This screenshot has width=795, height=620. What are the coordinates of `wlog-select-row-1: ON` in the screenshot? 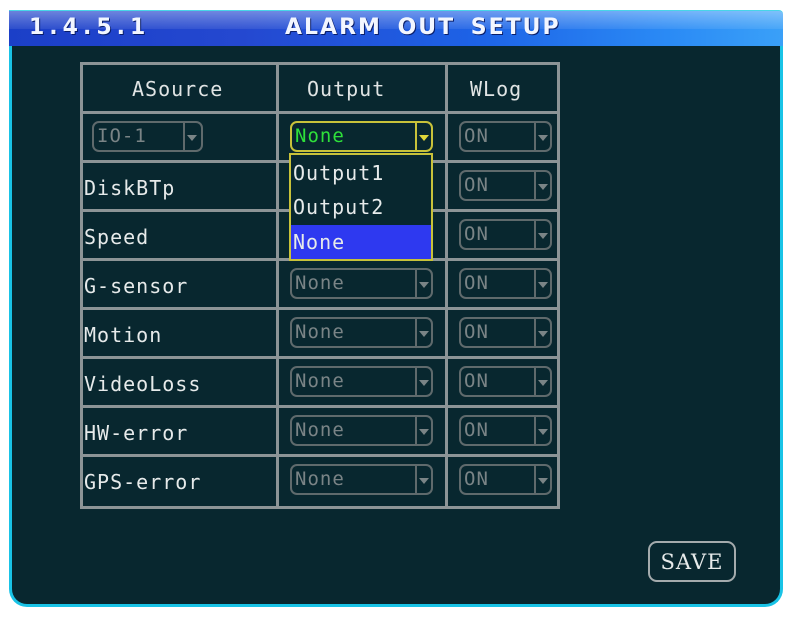 It's located at (505, 136).